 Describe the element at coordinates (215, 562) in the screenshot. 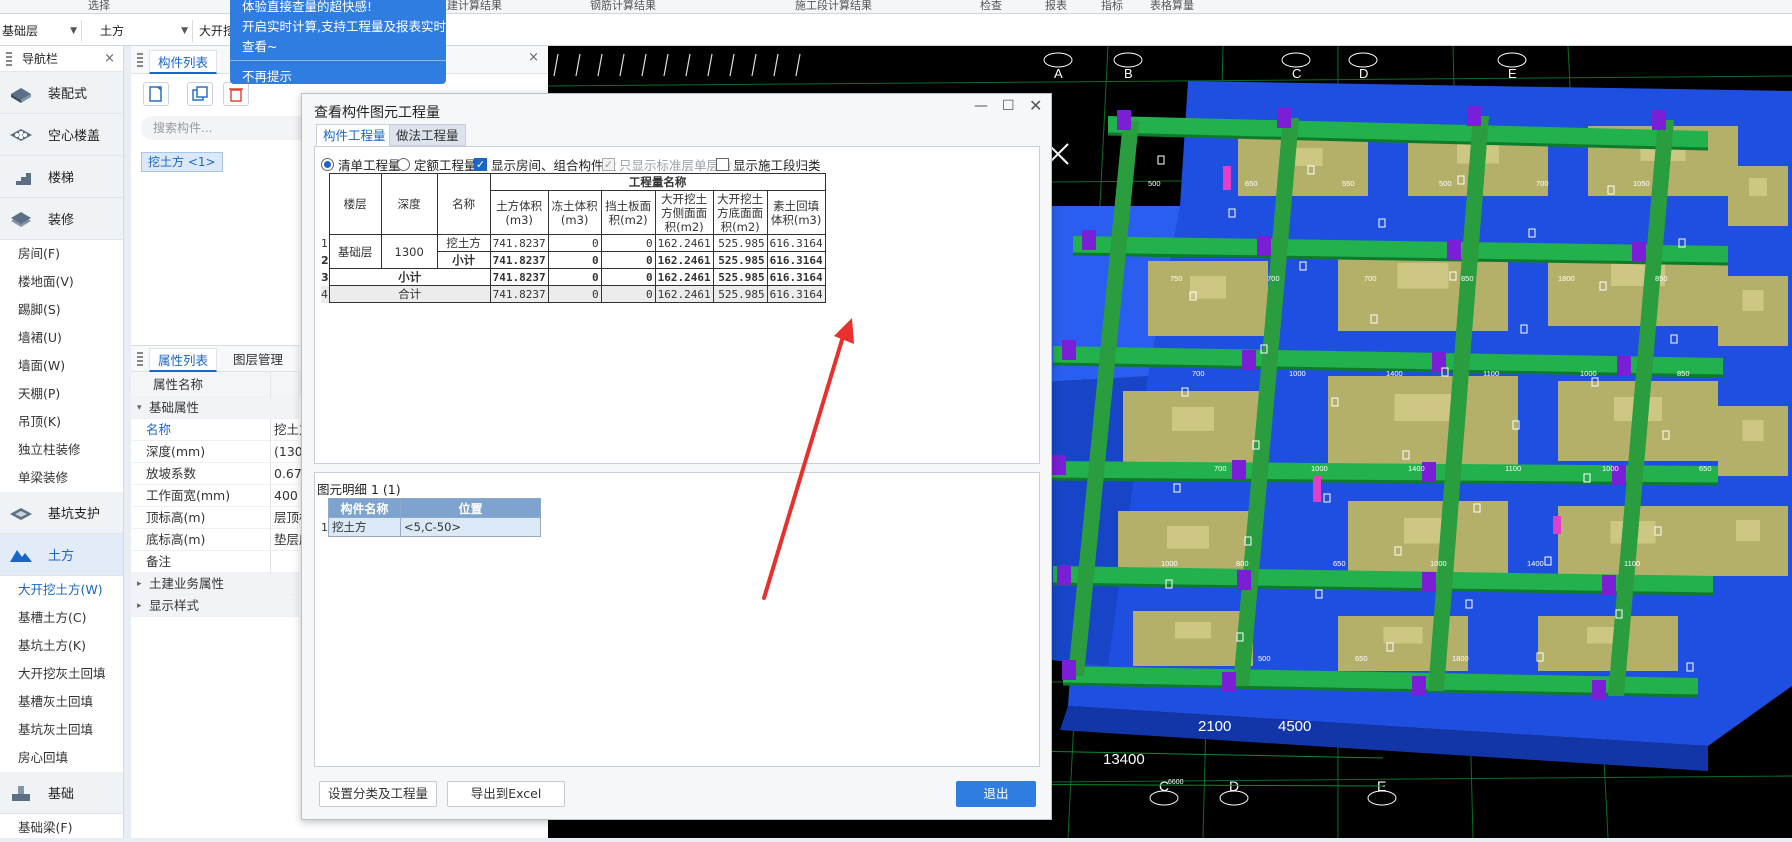

I see `property-row-7: 备注` at that location.